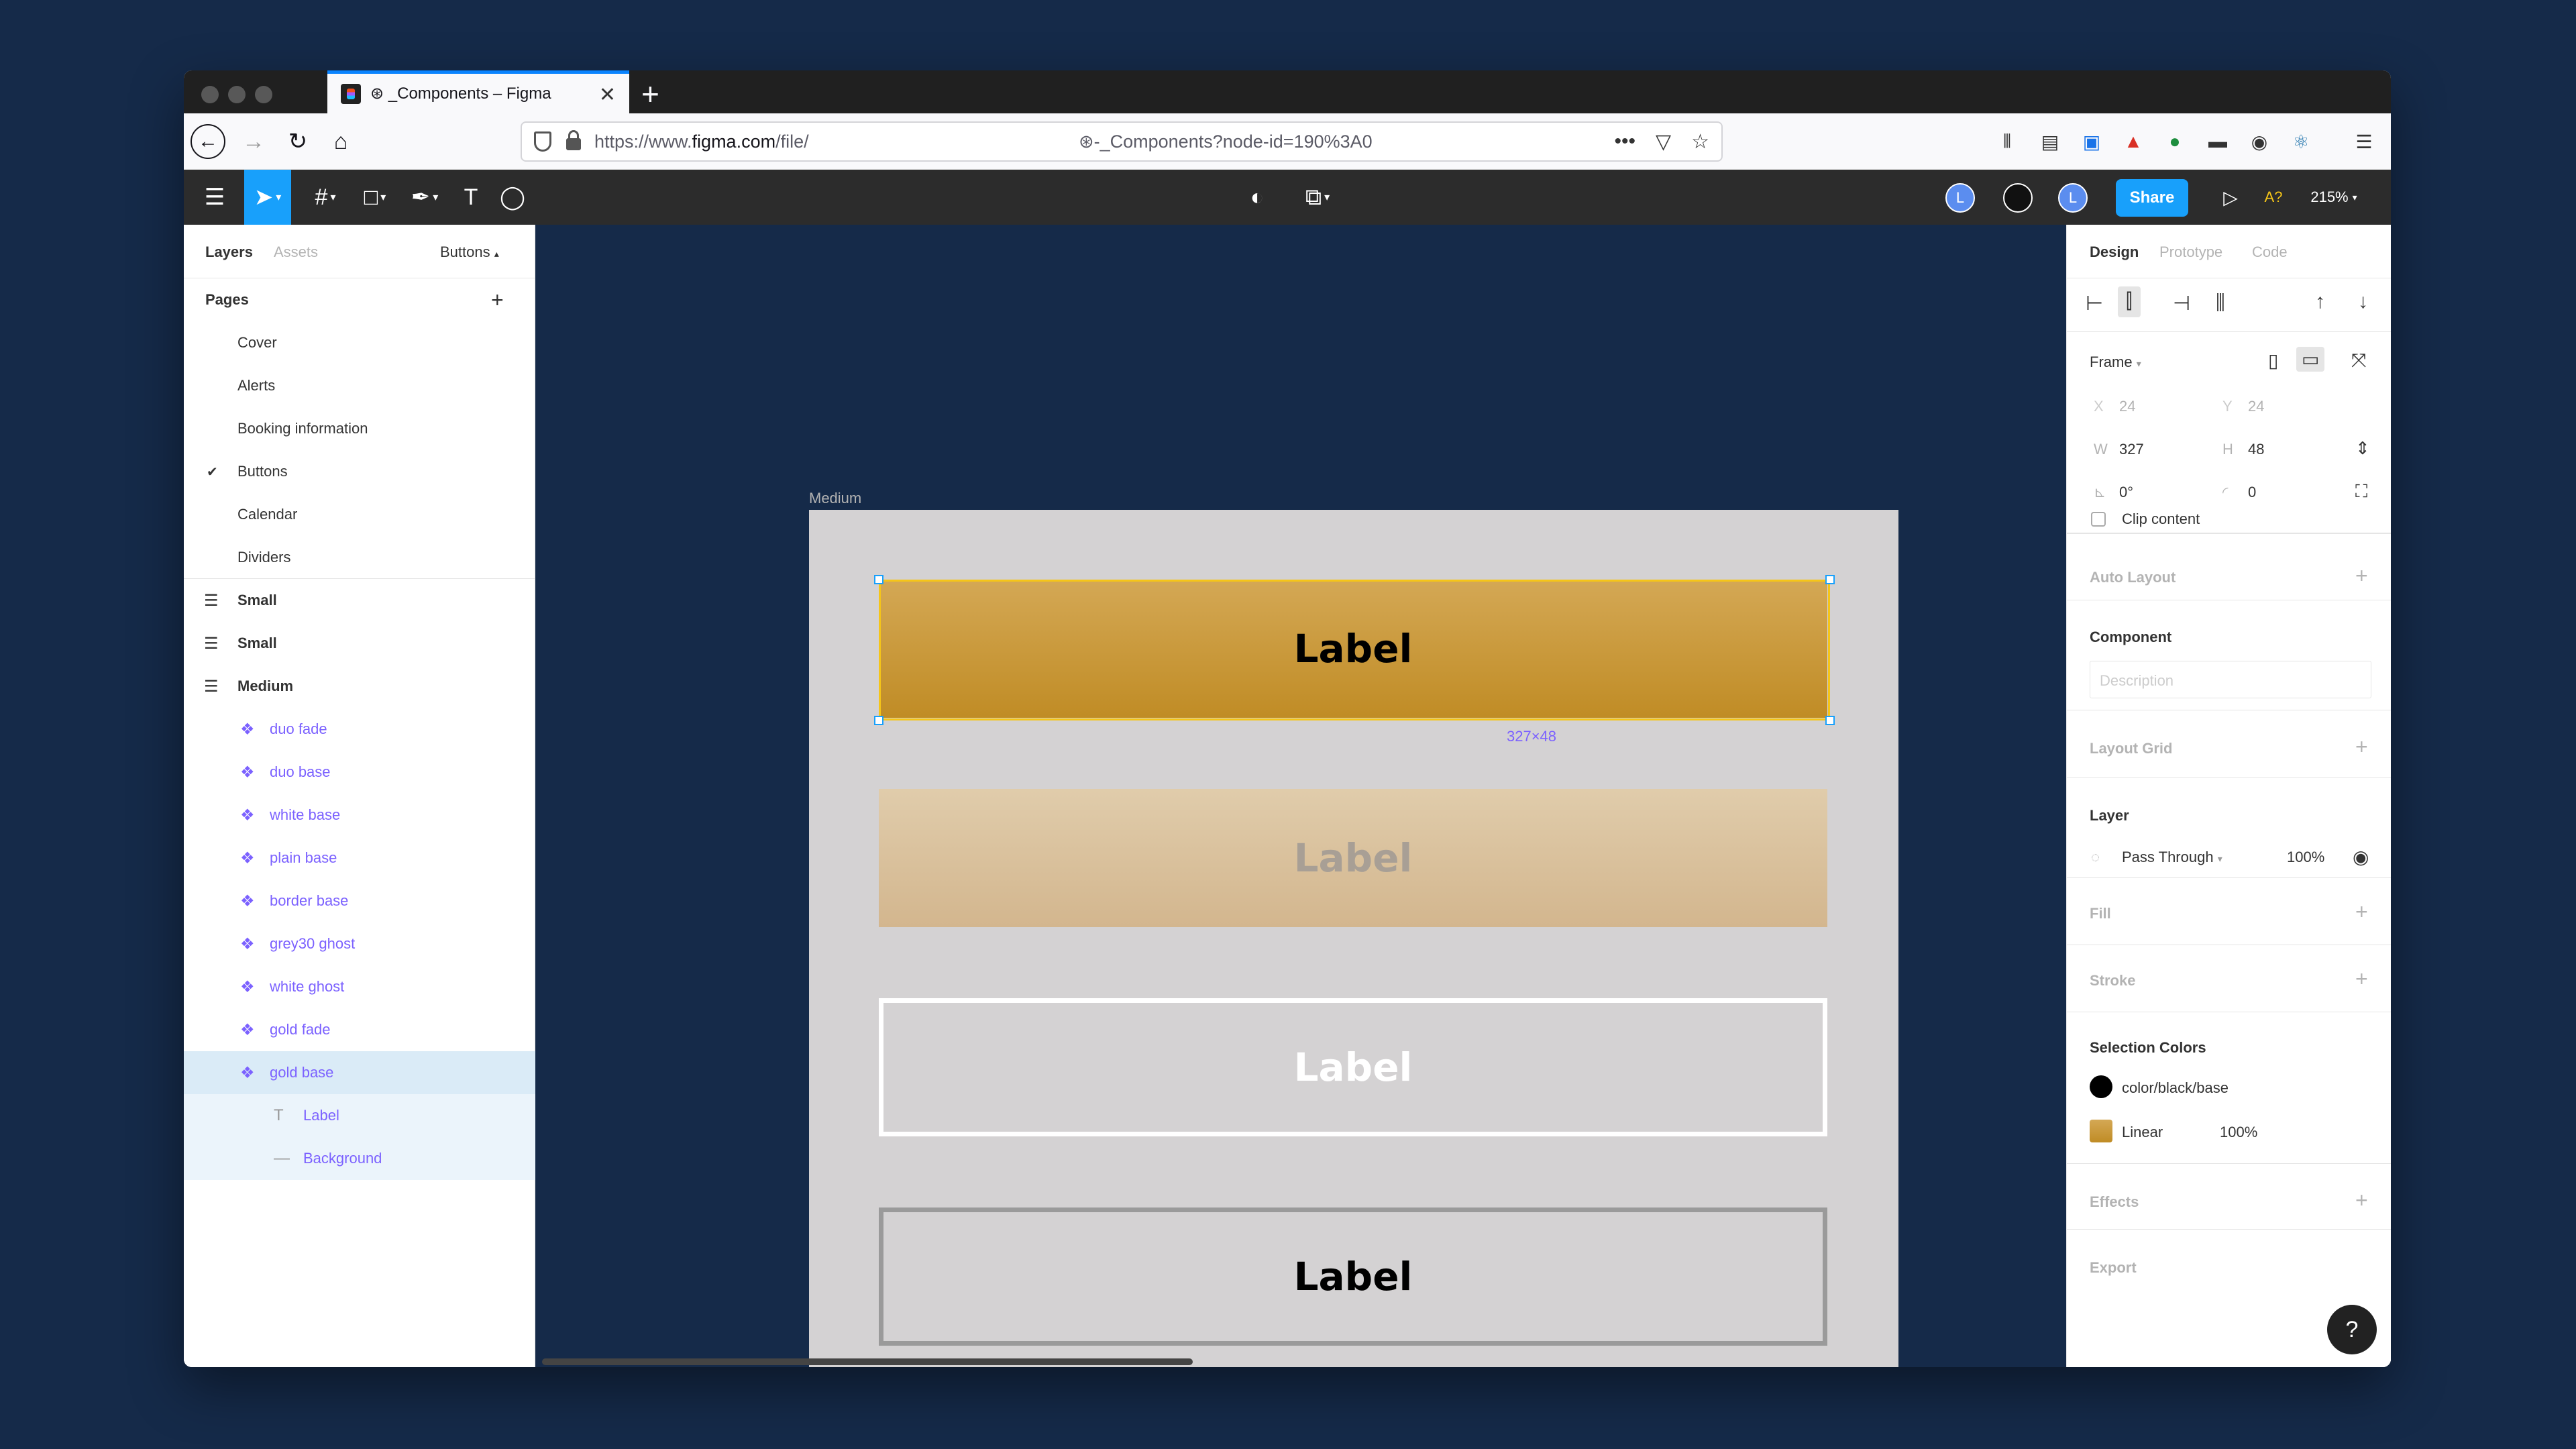  Describe the element at coordinates (478, 91) in the screenshot. I see `tab-figma: ⊛ _Components – Figma ✕` at that location.